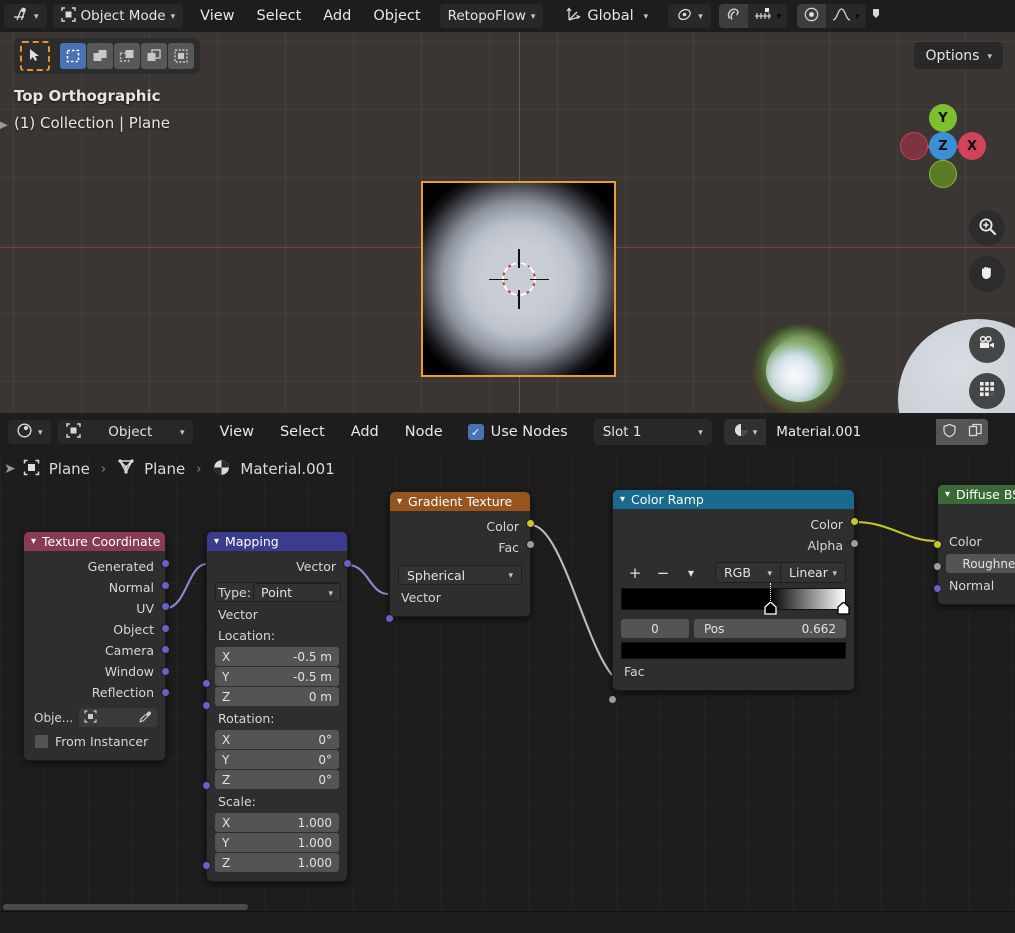 Image resolution: width=1015 pixels, height=933 pixels. Describe the element at coordinates (914, 146) in the screenshot. I see `gizmo-axis-x-negative` at that location.